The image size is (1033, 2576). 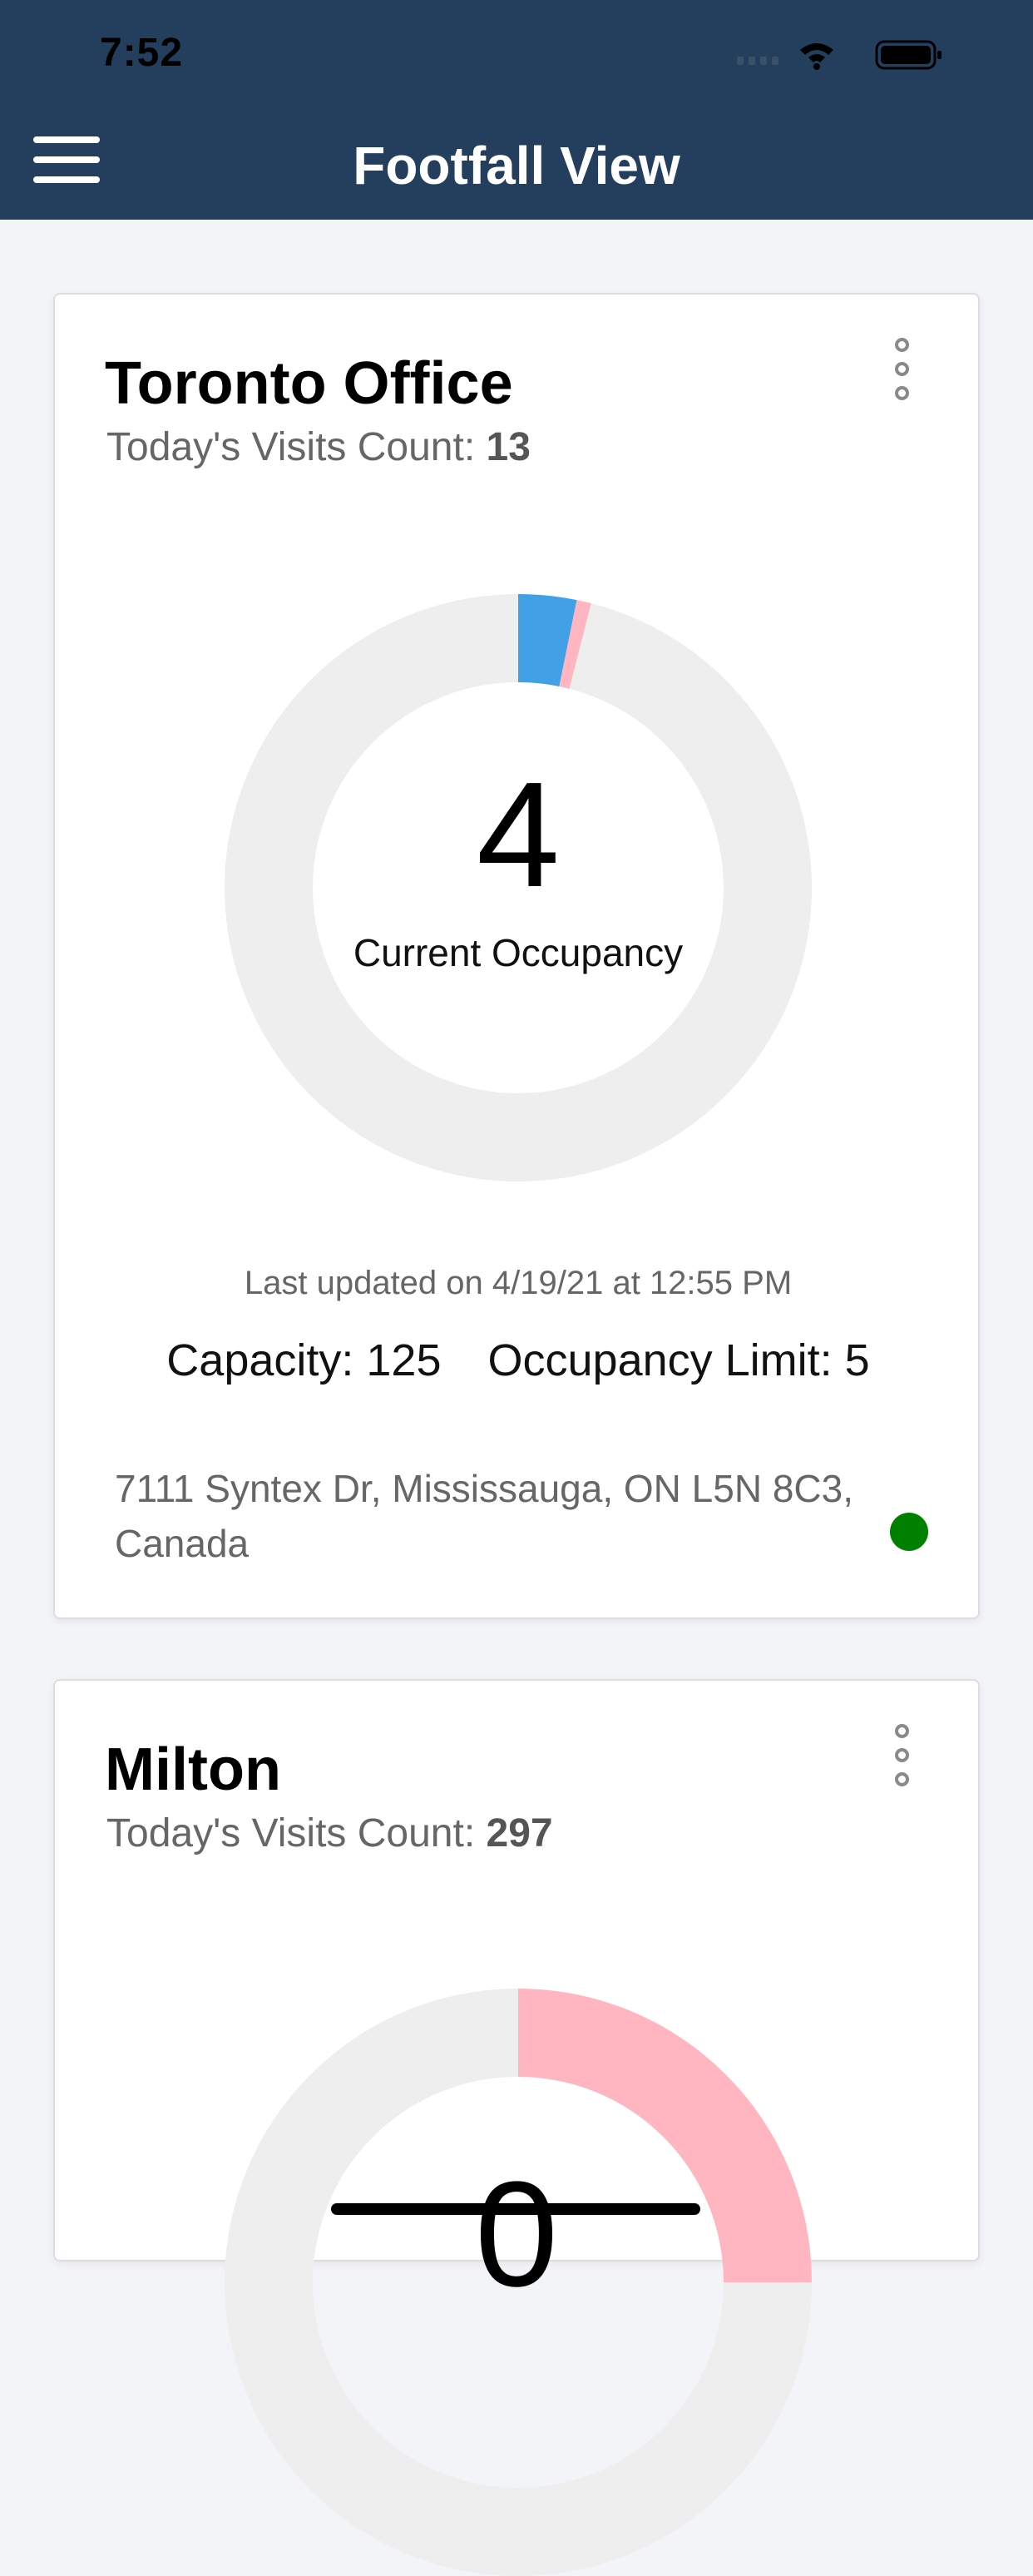 What do you see at coordinates (518, 835) in the screenshot?
I see `current-occupancy-value: 4` at bounding box center [518, 835].